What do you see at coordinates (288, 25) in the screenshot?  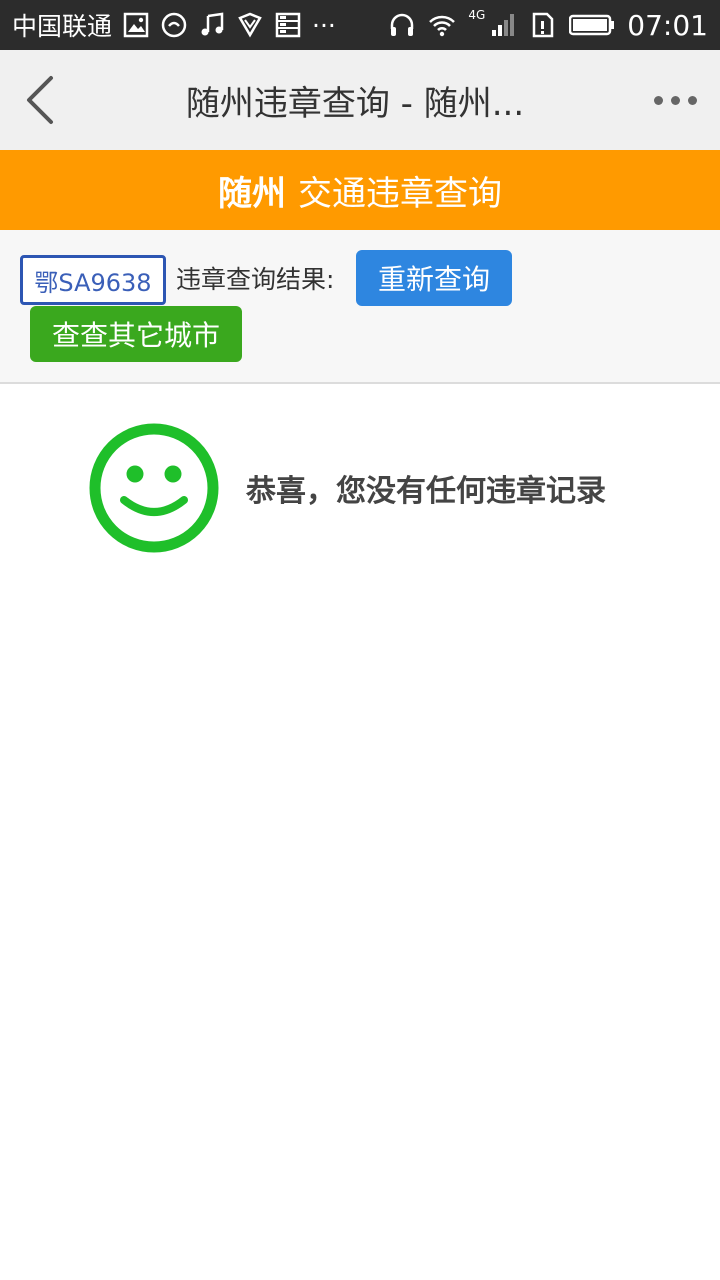 I see `storage-icon` at bounding box center [288, 25].